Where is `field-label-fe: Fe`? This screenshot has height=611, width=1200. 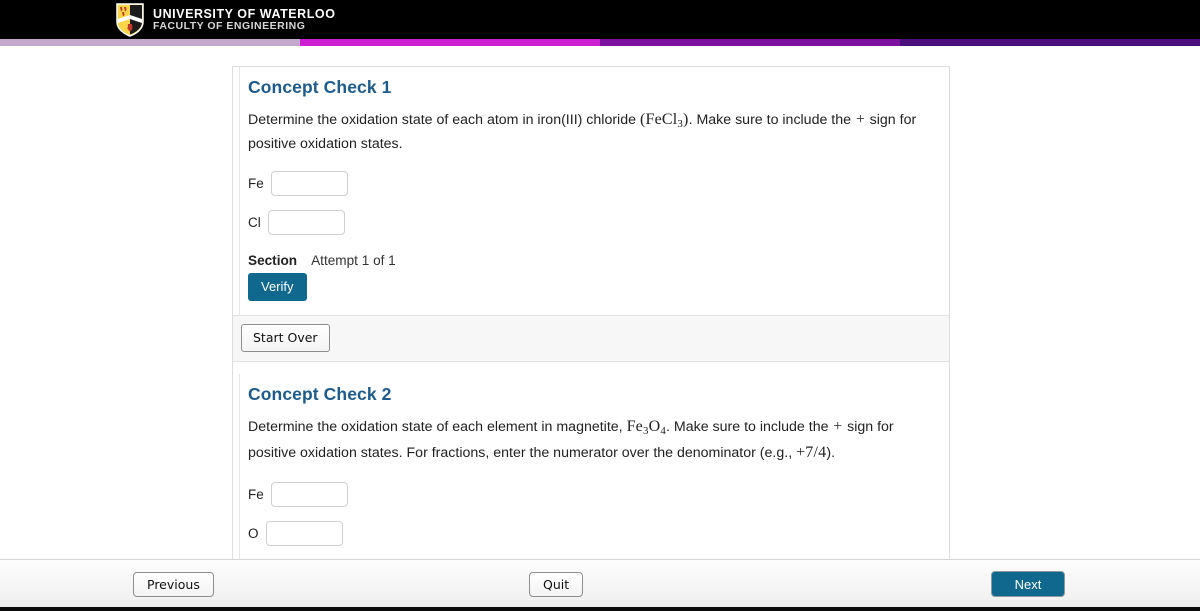
field-label-fe: Fe is located at coordinates (256, 184).